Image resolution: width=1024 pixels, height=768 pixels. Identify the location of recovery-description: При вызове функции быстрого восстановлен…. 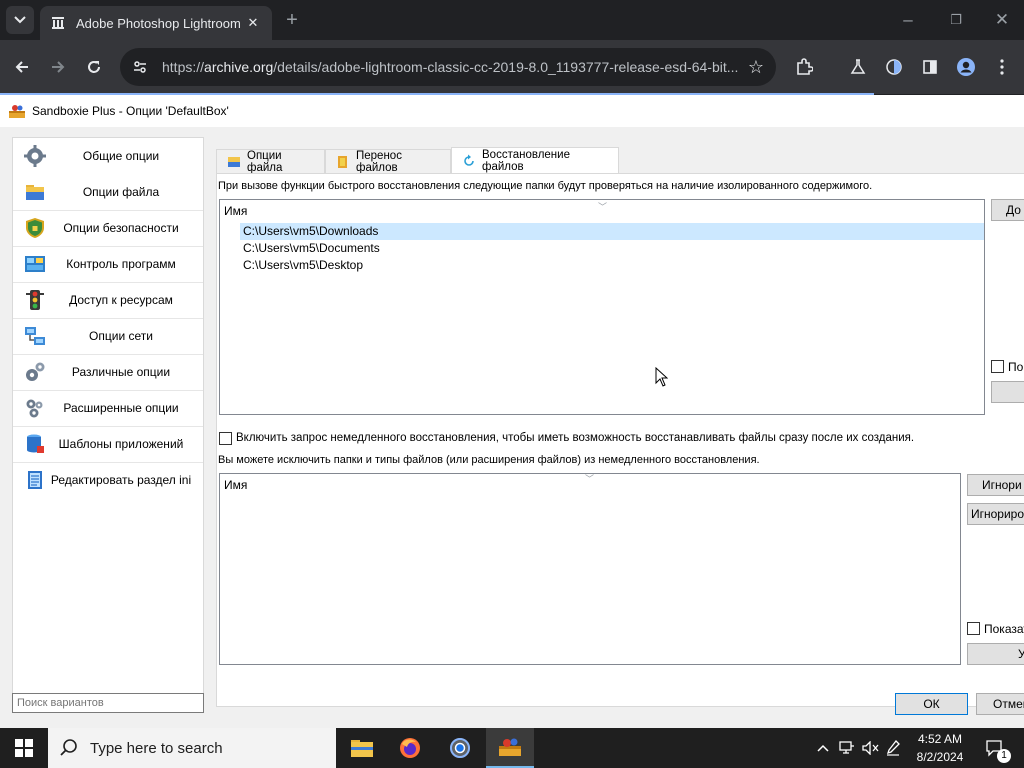
(545, 186).